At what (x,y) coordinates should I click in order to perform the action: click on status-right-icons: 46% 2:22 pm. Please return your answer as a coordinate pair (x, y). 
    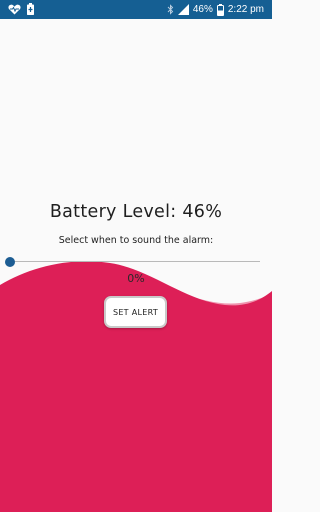
    Looking at the image, I should click on (215, 9).